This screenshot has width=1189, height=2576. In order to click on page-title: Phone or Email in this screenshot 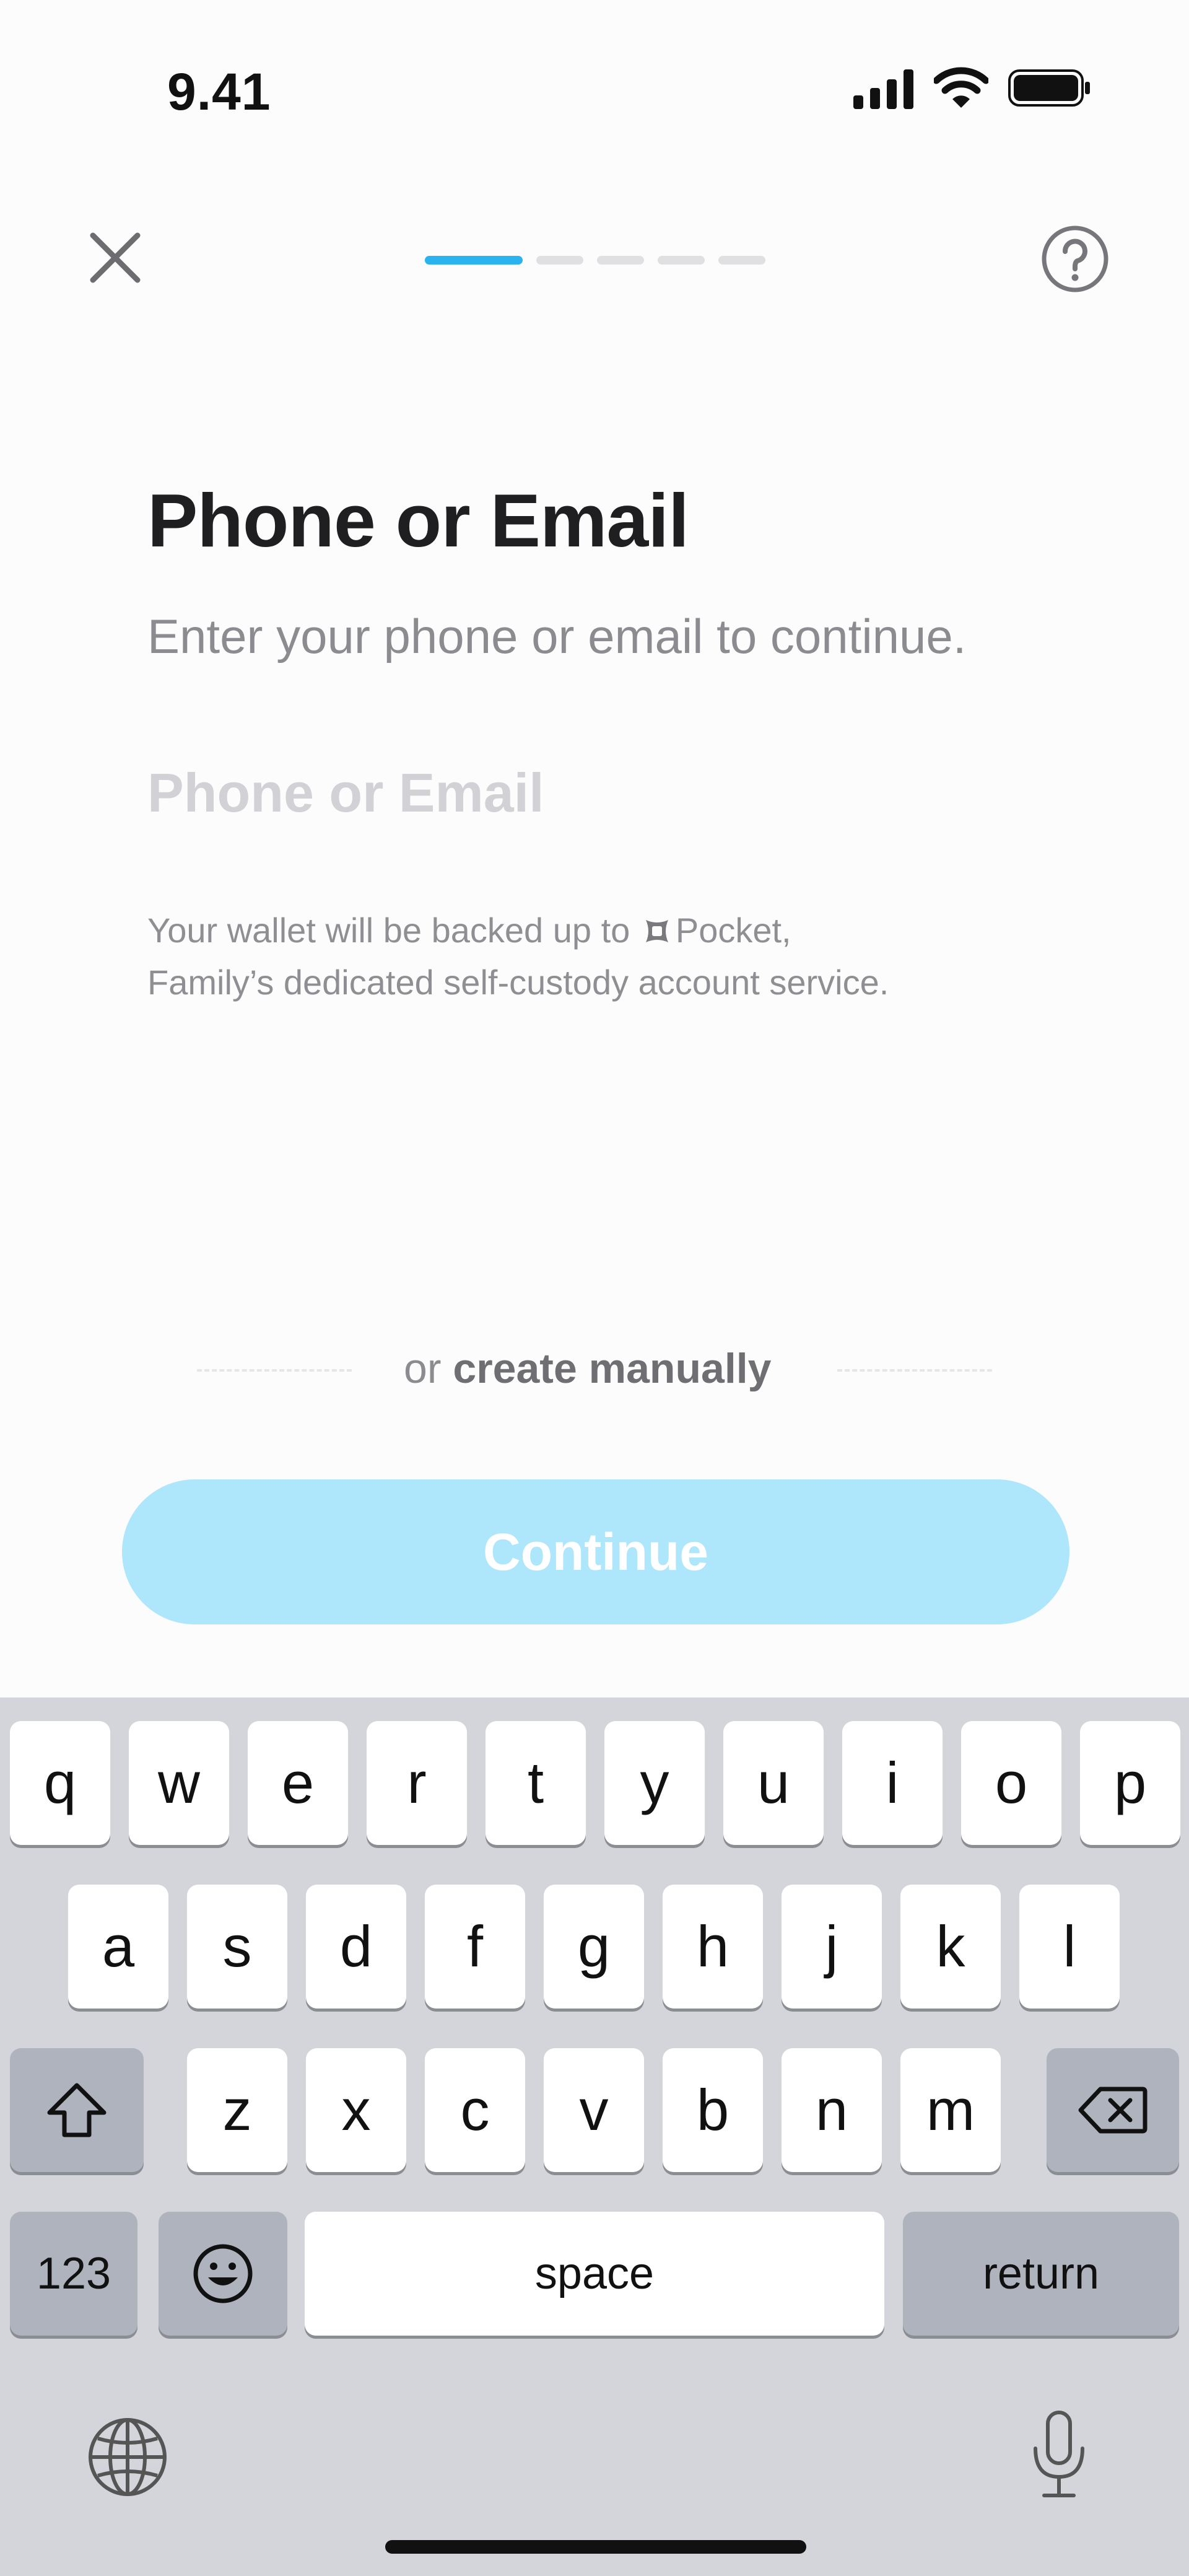, I will do `click(418, 520)`.